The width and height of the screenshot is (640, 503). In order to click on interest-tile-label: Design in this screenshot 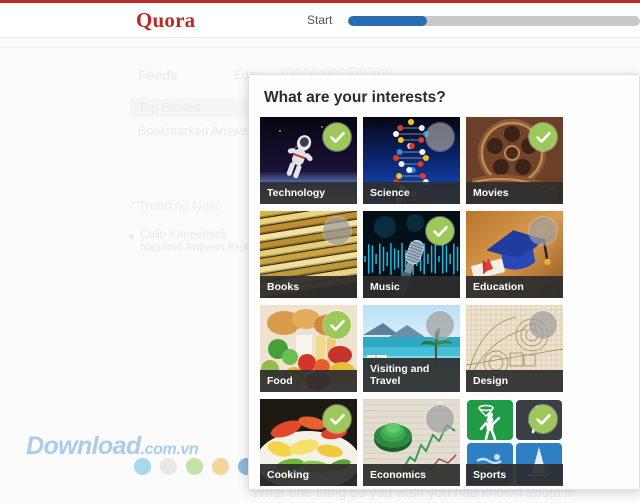, I will do `click(514, 381)`.